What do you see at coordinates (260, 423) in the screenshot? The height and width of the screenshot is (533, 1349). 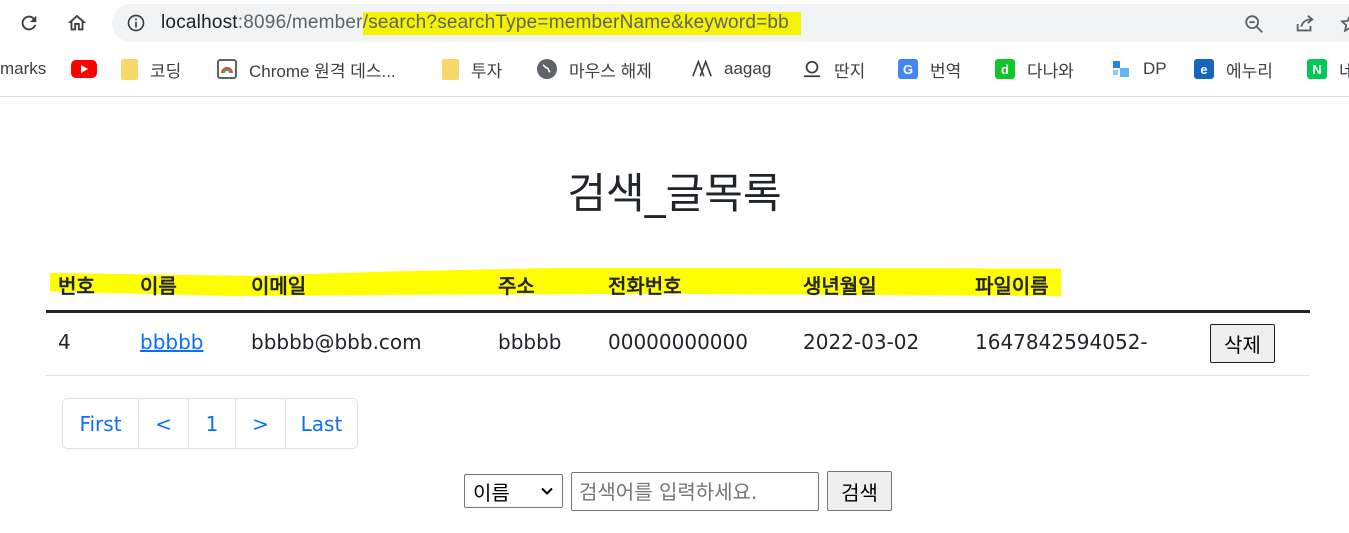 I see `page-next-link: >` at bounding box center [260, 423].